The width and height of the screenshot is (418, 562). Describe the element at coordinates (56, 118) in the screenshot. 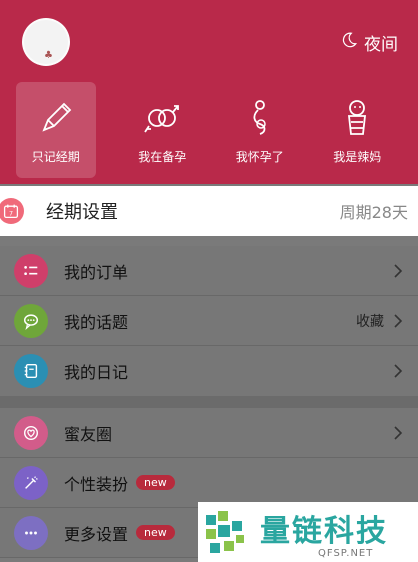

I see `pen-icon` at that location.